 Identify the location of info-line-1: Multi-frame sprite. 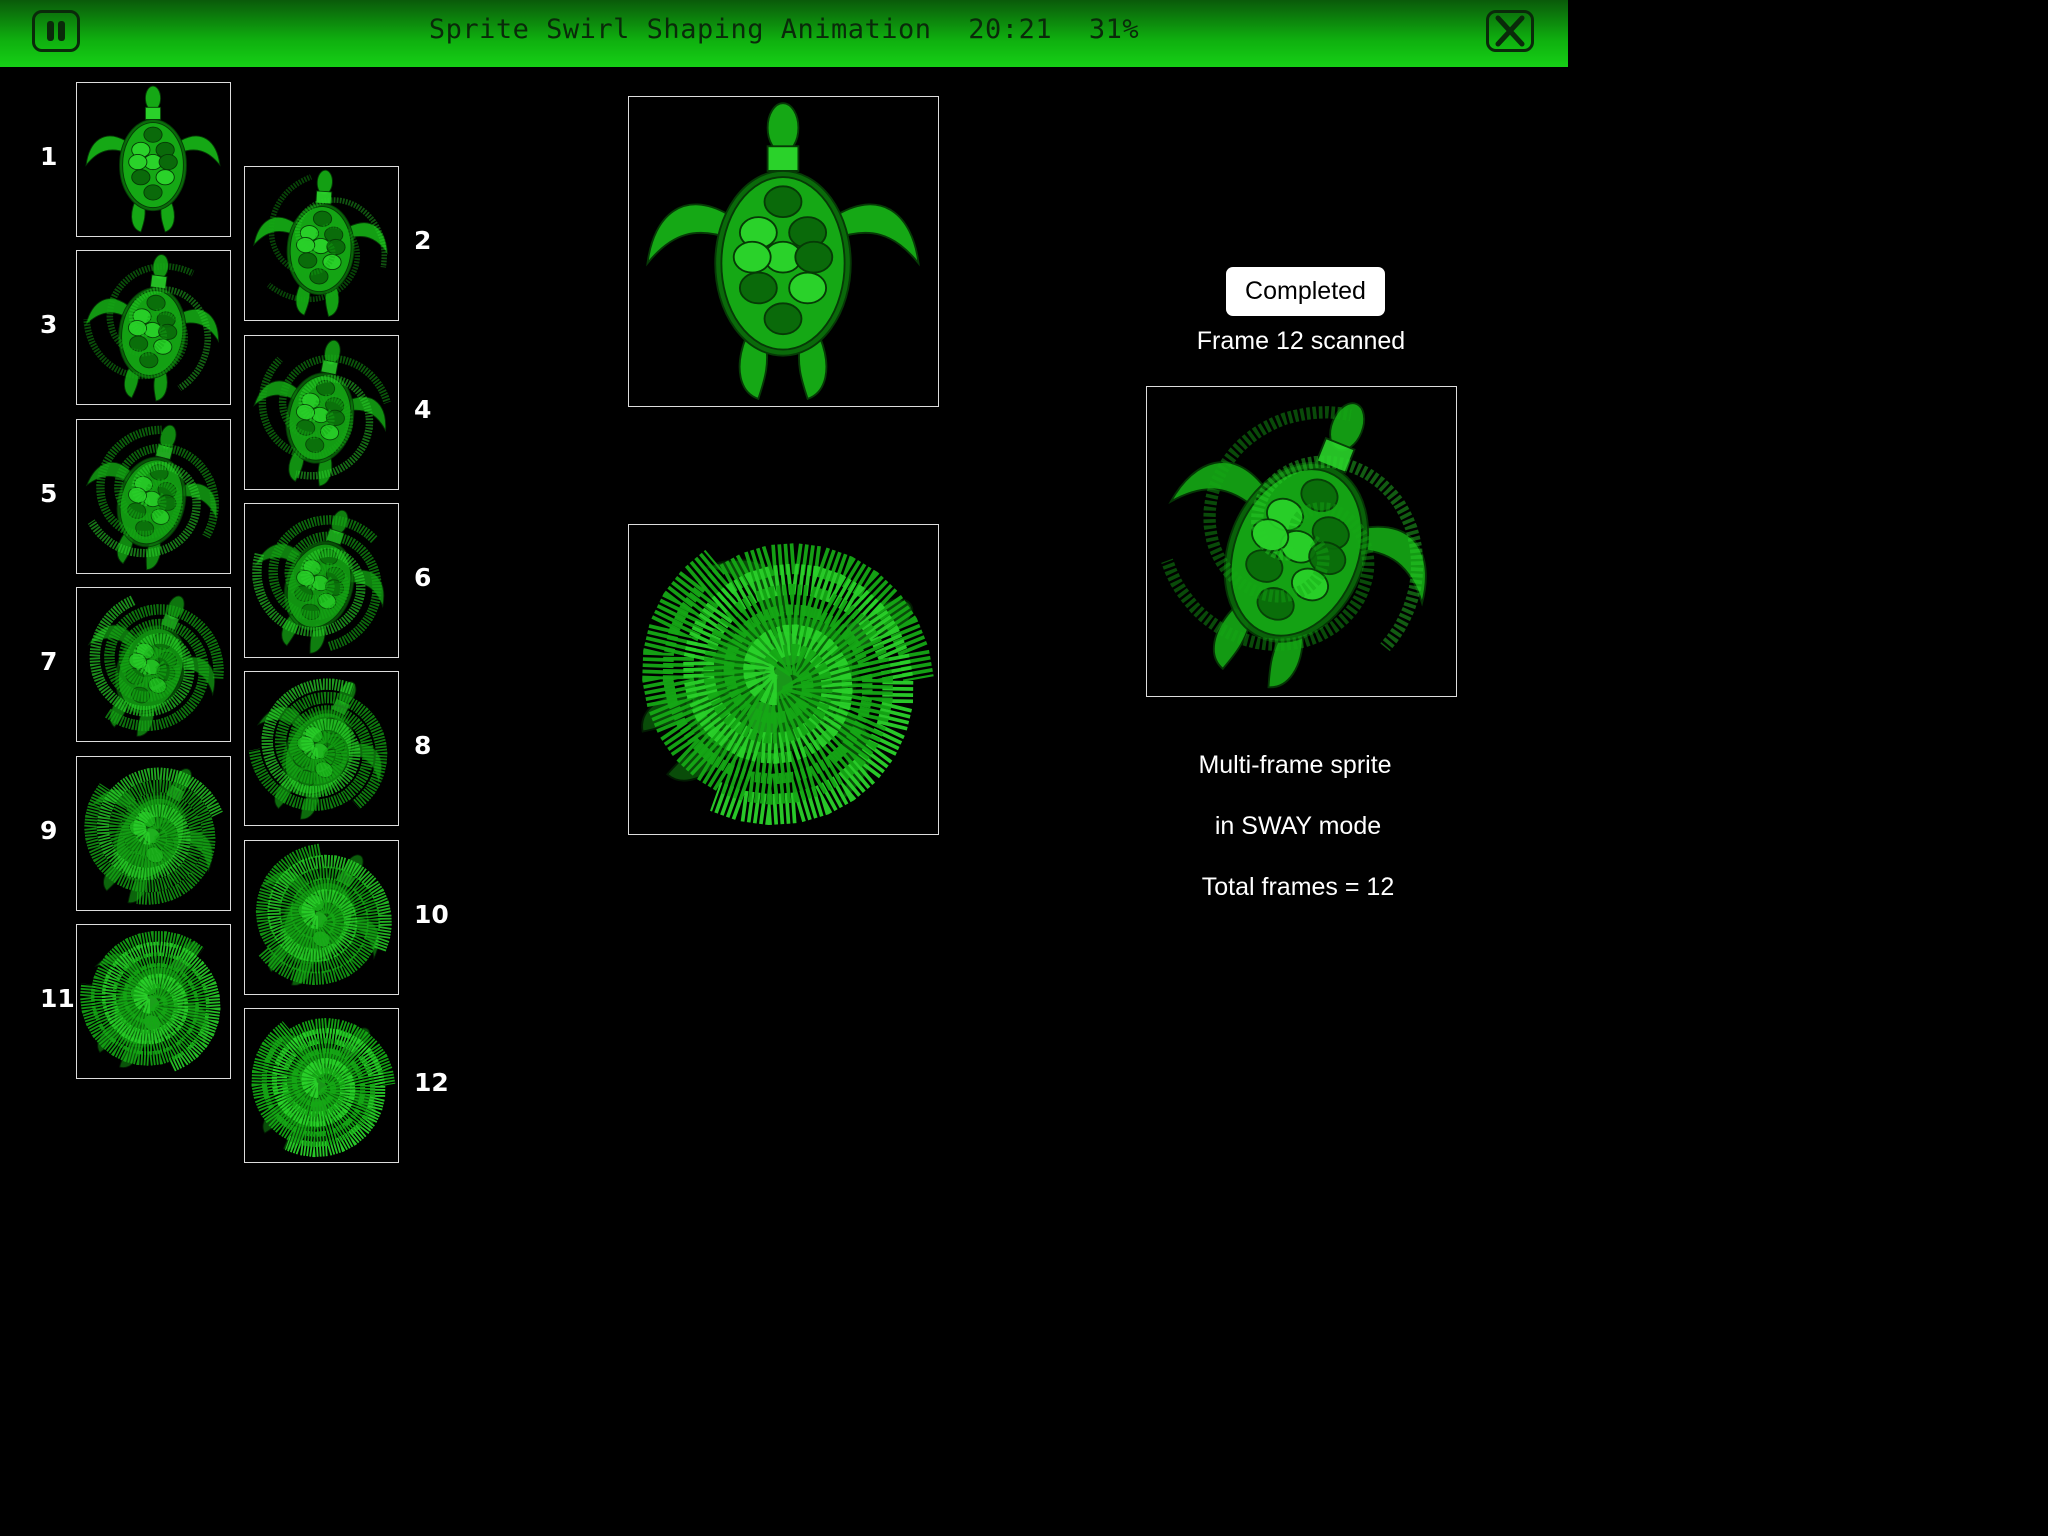
(1295, 765).